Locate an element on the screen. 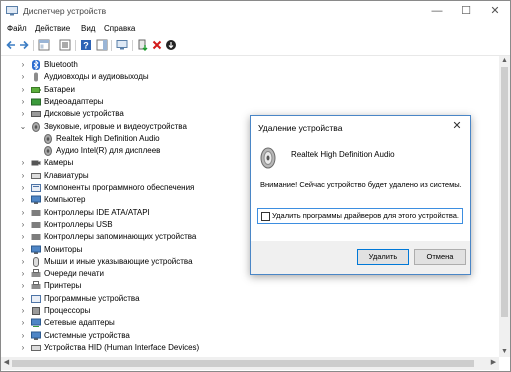  horizontal-scrollbar: ◀ ▶ is located at coordinates (250, 363).